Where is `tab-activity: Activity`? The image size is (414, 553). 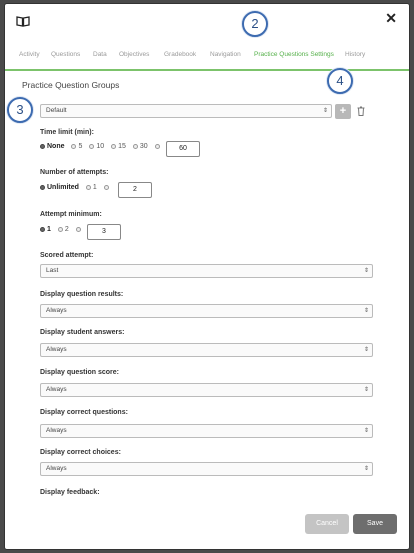
tab-activity: Activity is located at coordinates (29, 54).